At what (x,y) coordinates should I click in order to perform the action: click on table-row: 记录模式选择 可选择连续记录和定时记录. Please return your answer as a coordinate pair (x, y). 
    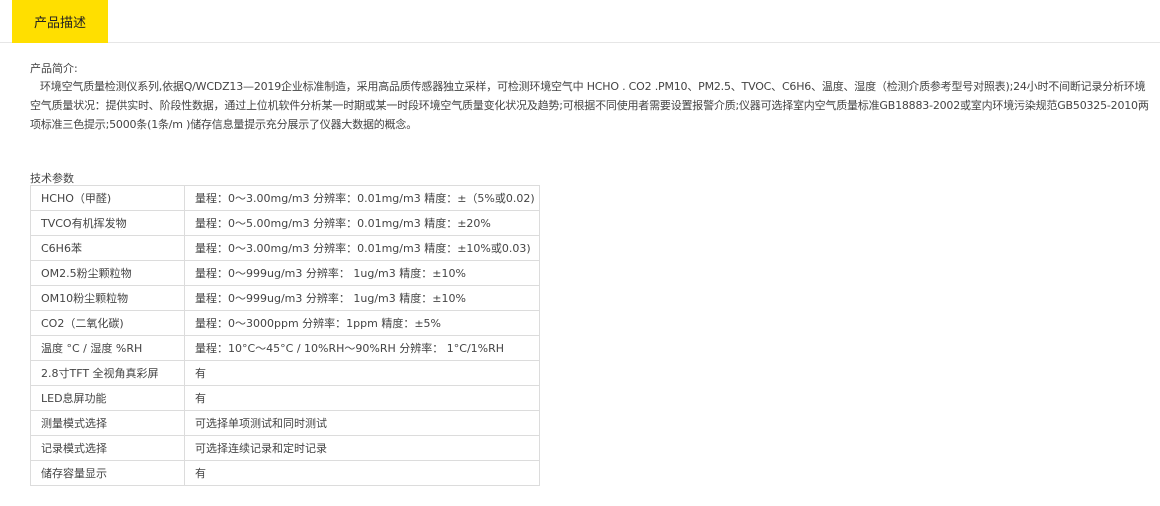
    Looking at the image, I should click on (285, 448).